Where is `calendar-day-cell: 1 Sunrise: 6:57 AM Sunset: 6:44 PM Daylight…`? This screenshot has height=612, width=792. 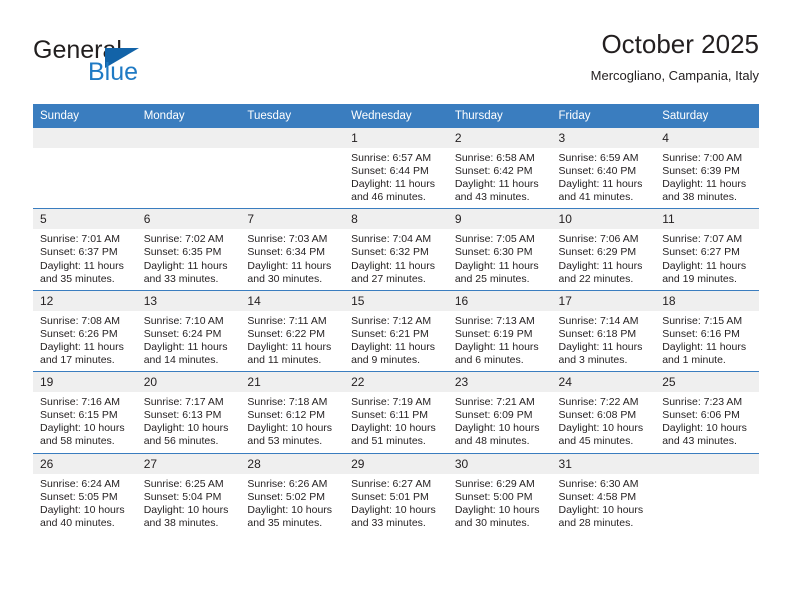 calendar-day-cell: 1 Sunrise: 6:57 AM Sunset: 6:44 PM Daylight… is located at coordinates (396, 167).